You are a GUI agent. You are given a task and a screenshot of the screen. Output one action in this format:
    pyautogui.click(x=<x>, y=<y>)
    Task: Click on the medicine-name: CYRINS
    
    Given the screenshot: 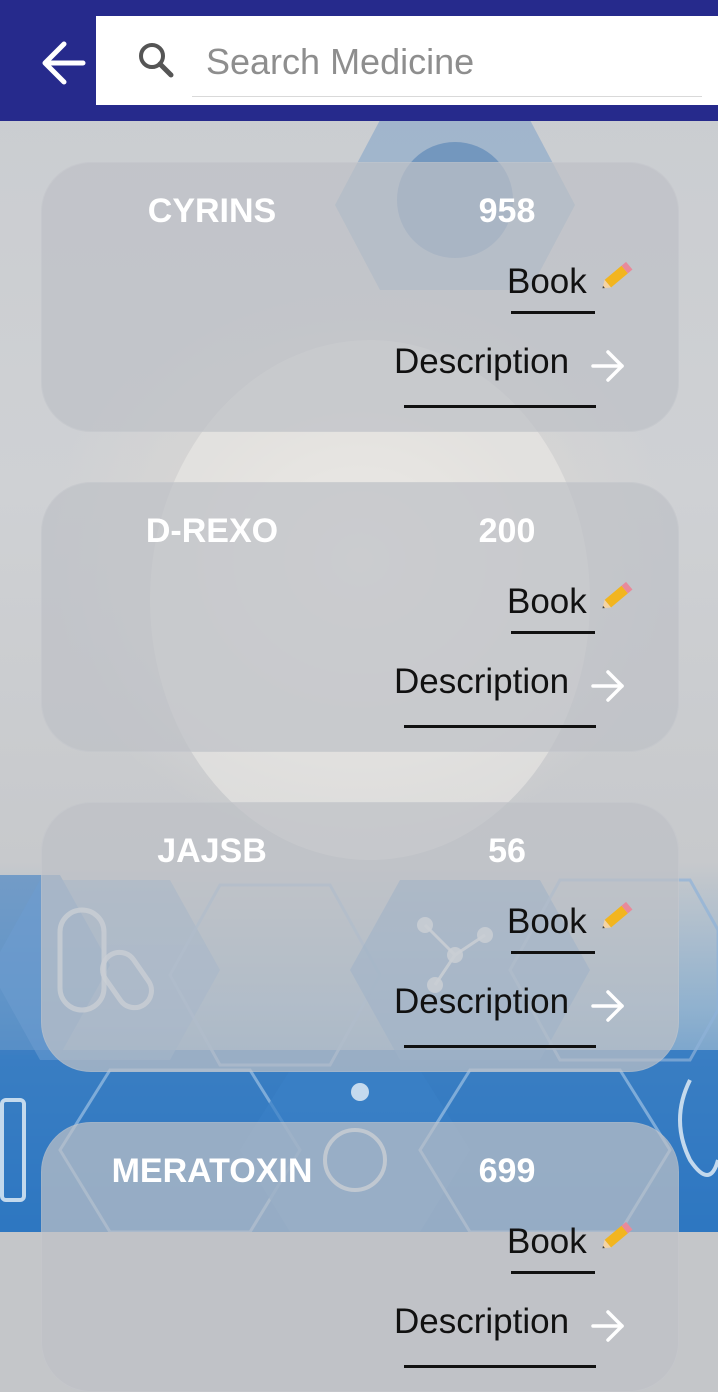 What is the action you would take?
    pyautogui.click(x=212, y=211)
    